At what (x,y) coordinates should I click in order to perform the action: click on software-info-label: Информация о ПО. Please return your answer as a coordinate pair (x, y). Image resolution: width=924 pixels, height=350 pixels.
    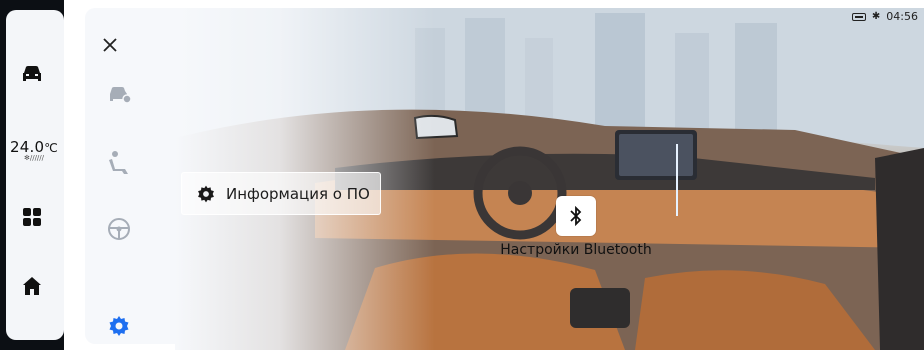
    Looking at the image, I should click on (298, 193).